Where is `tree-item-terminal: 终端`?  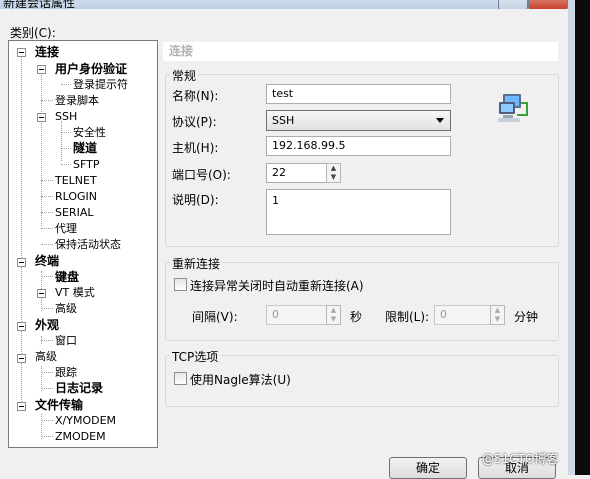
tree-item-terminal: 终端 is located at coordinates (47, 261).